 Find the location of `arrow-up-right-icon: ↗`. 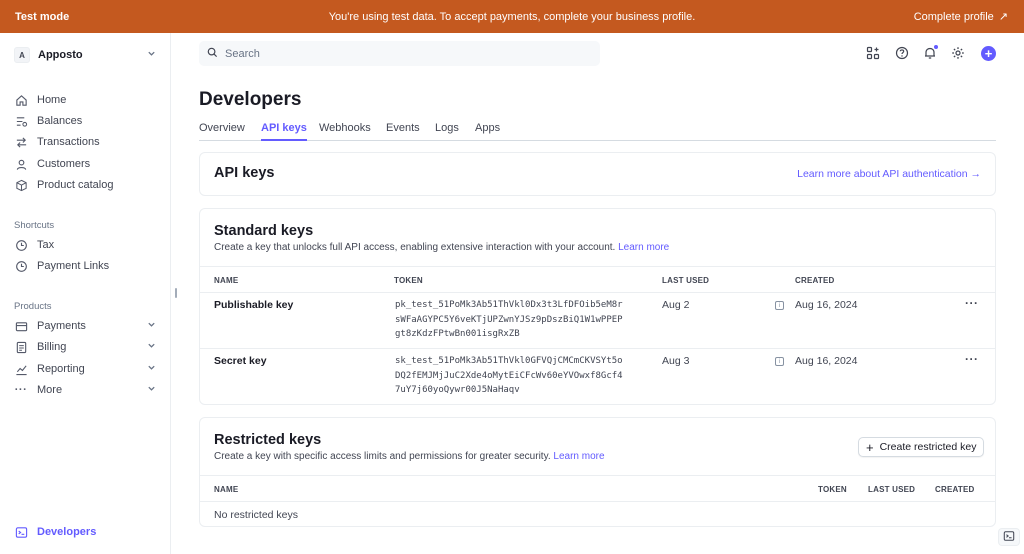

arrow-up-right-icon: ↗ is located at coordinates (1003, 17).